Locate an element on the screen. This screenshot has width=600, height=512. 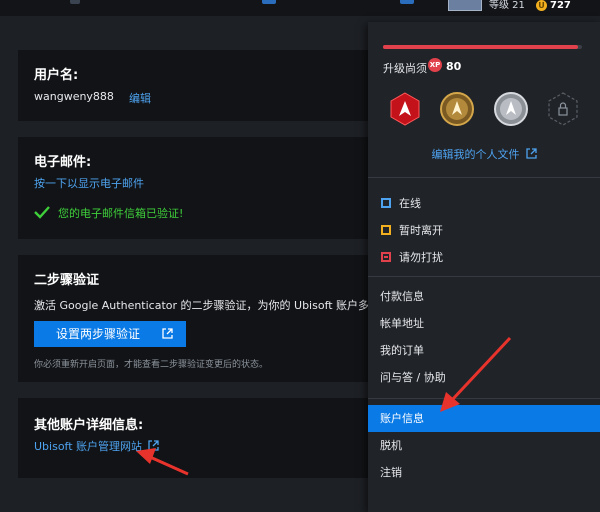
xp-icon: XP is located at coordinates (435, 65).